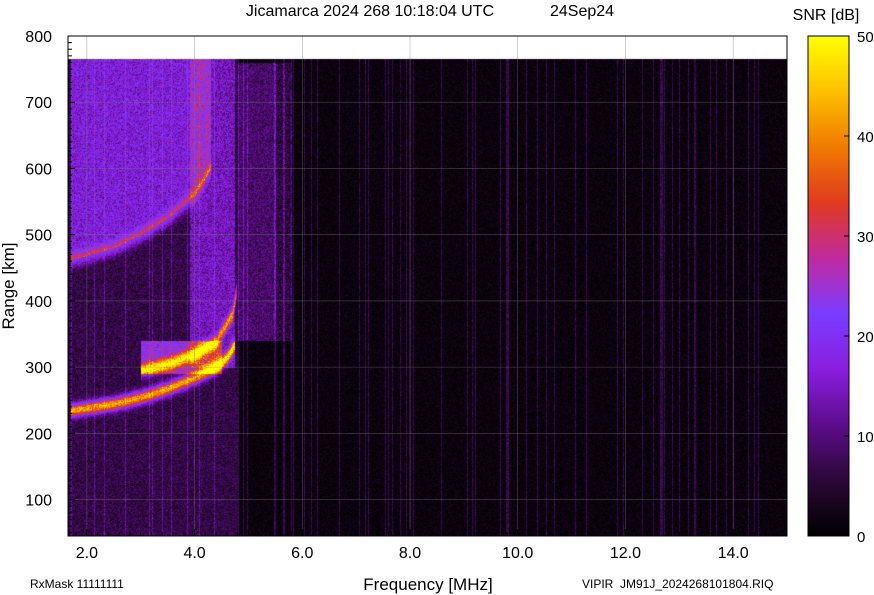  Describe the element at coordinates (38, 37) in the screenshot. I see `y-tick-label: 800` at that location.